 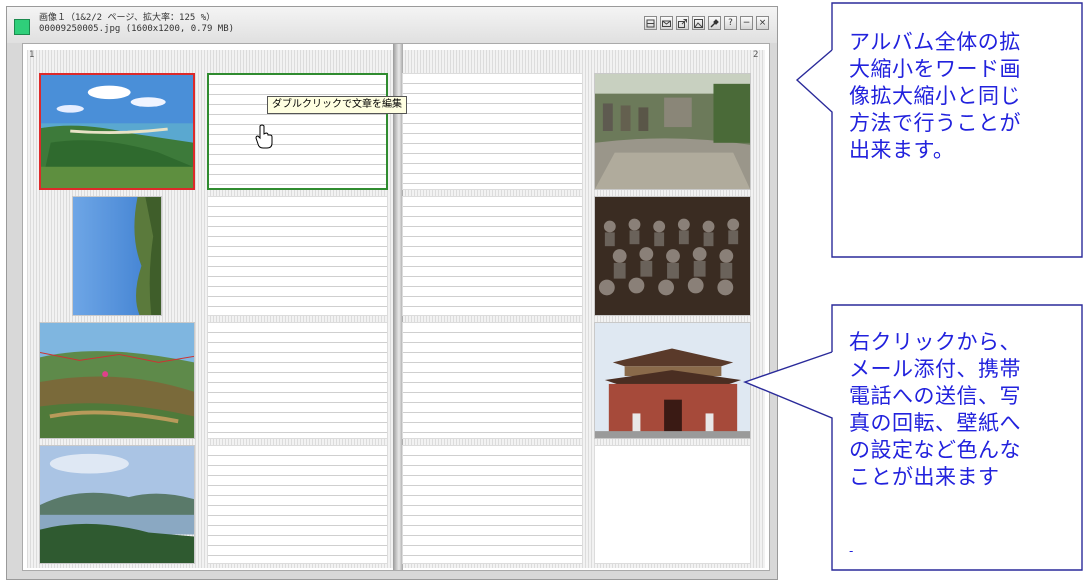 What do you see at coordinates (650, 23) in the screenshot?
I see `view-icon` at bounding box center [650, 23].